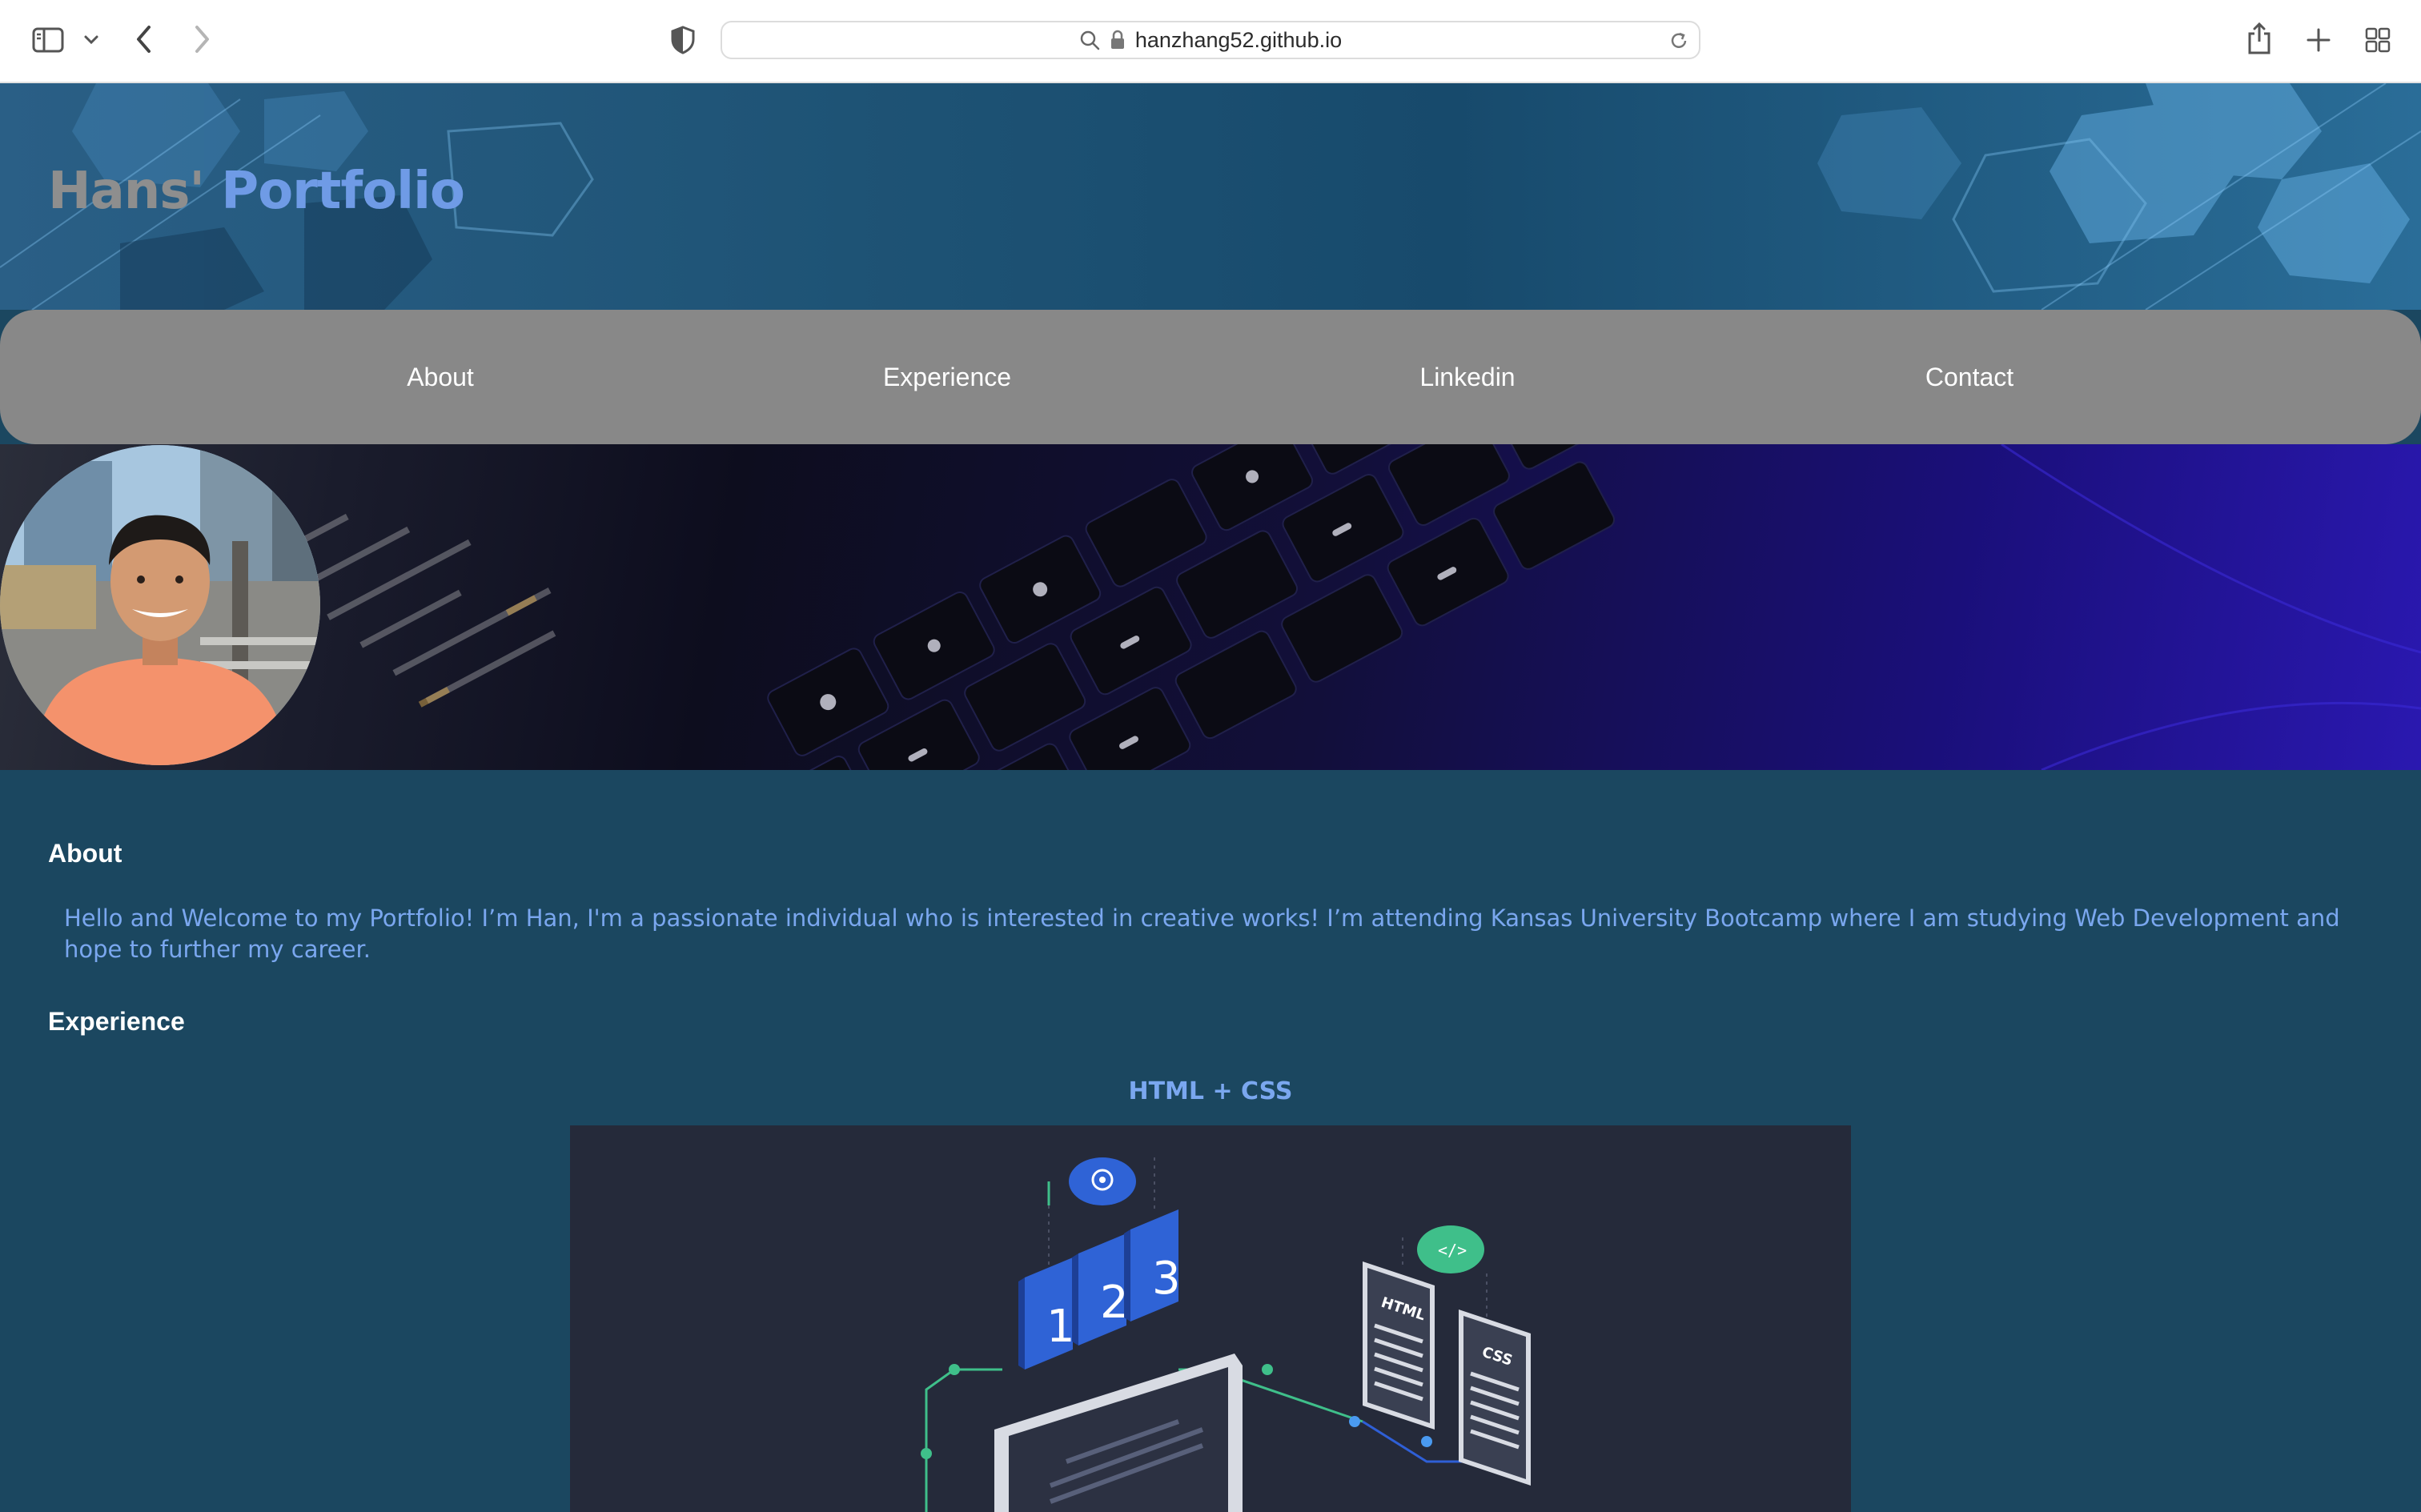 This screenshot has width=2421, height=1512. Describe the element at coordinates (1210, 1091) in the screenshot. I see `project-title: HTML + CSS` at that location.